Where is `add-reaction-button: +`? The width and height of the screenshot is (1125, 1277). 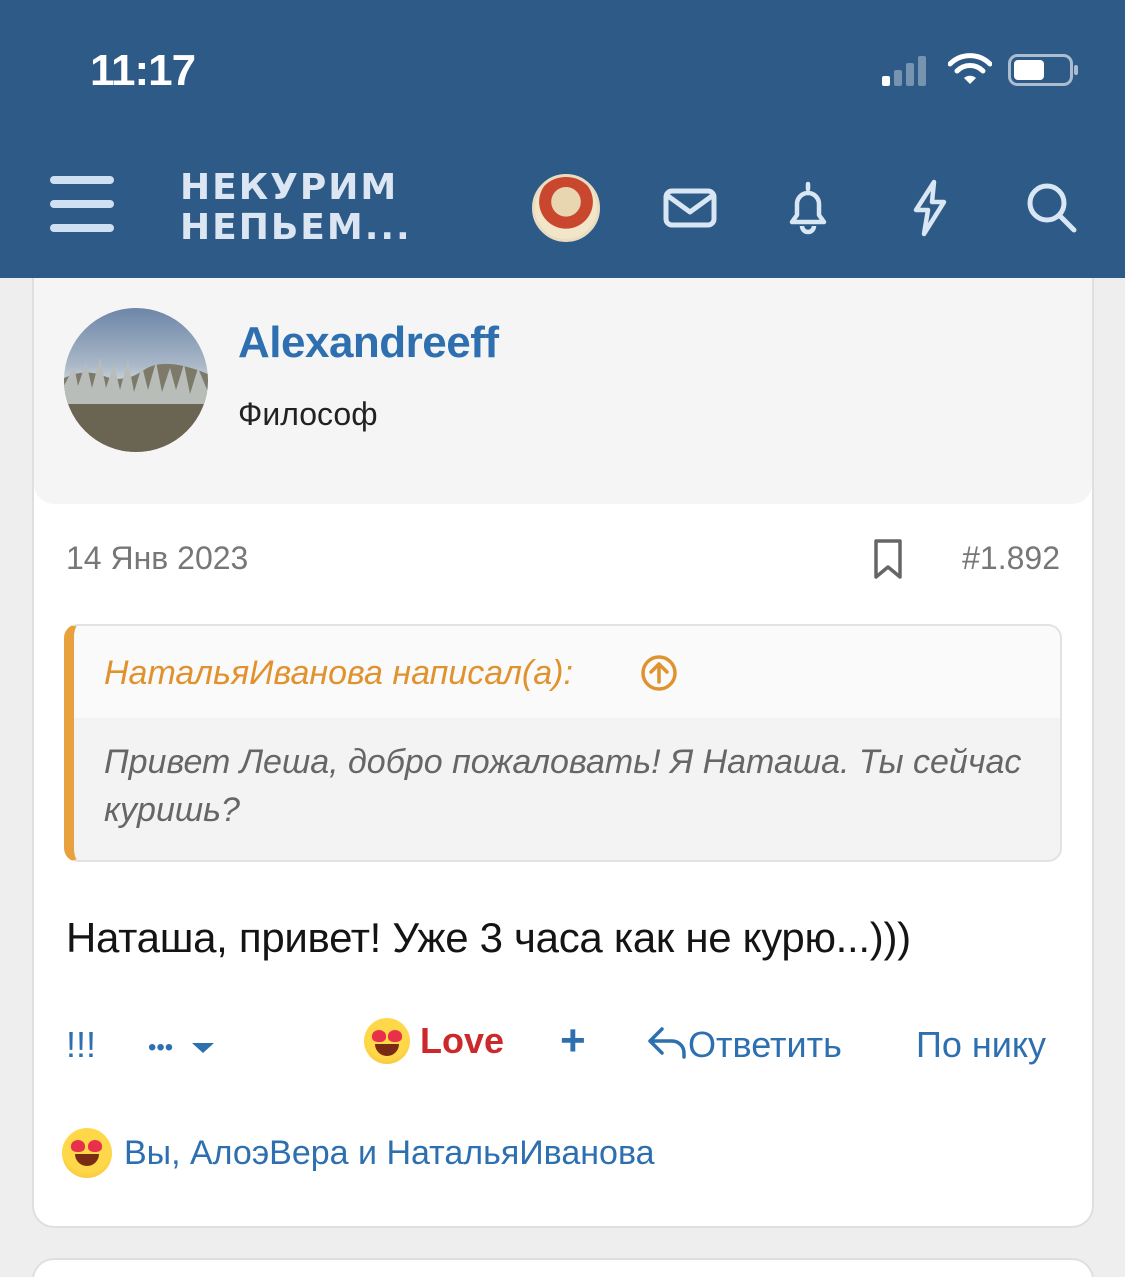 add-reaction-button: + is located at coordinates (573, 1041).